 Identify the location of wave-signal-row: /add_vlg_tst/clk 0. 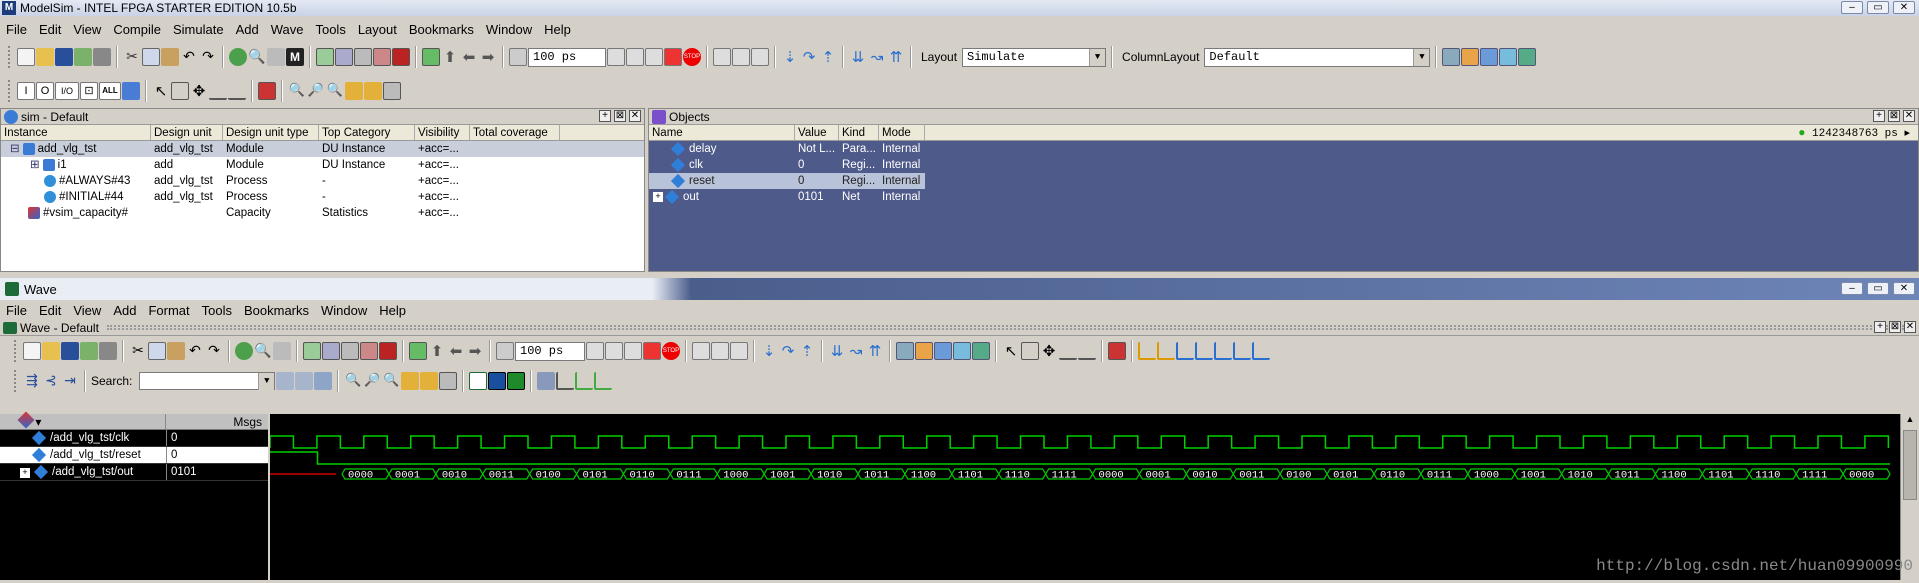
(134, 438).